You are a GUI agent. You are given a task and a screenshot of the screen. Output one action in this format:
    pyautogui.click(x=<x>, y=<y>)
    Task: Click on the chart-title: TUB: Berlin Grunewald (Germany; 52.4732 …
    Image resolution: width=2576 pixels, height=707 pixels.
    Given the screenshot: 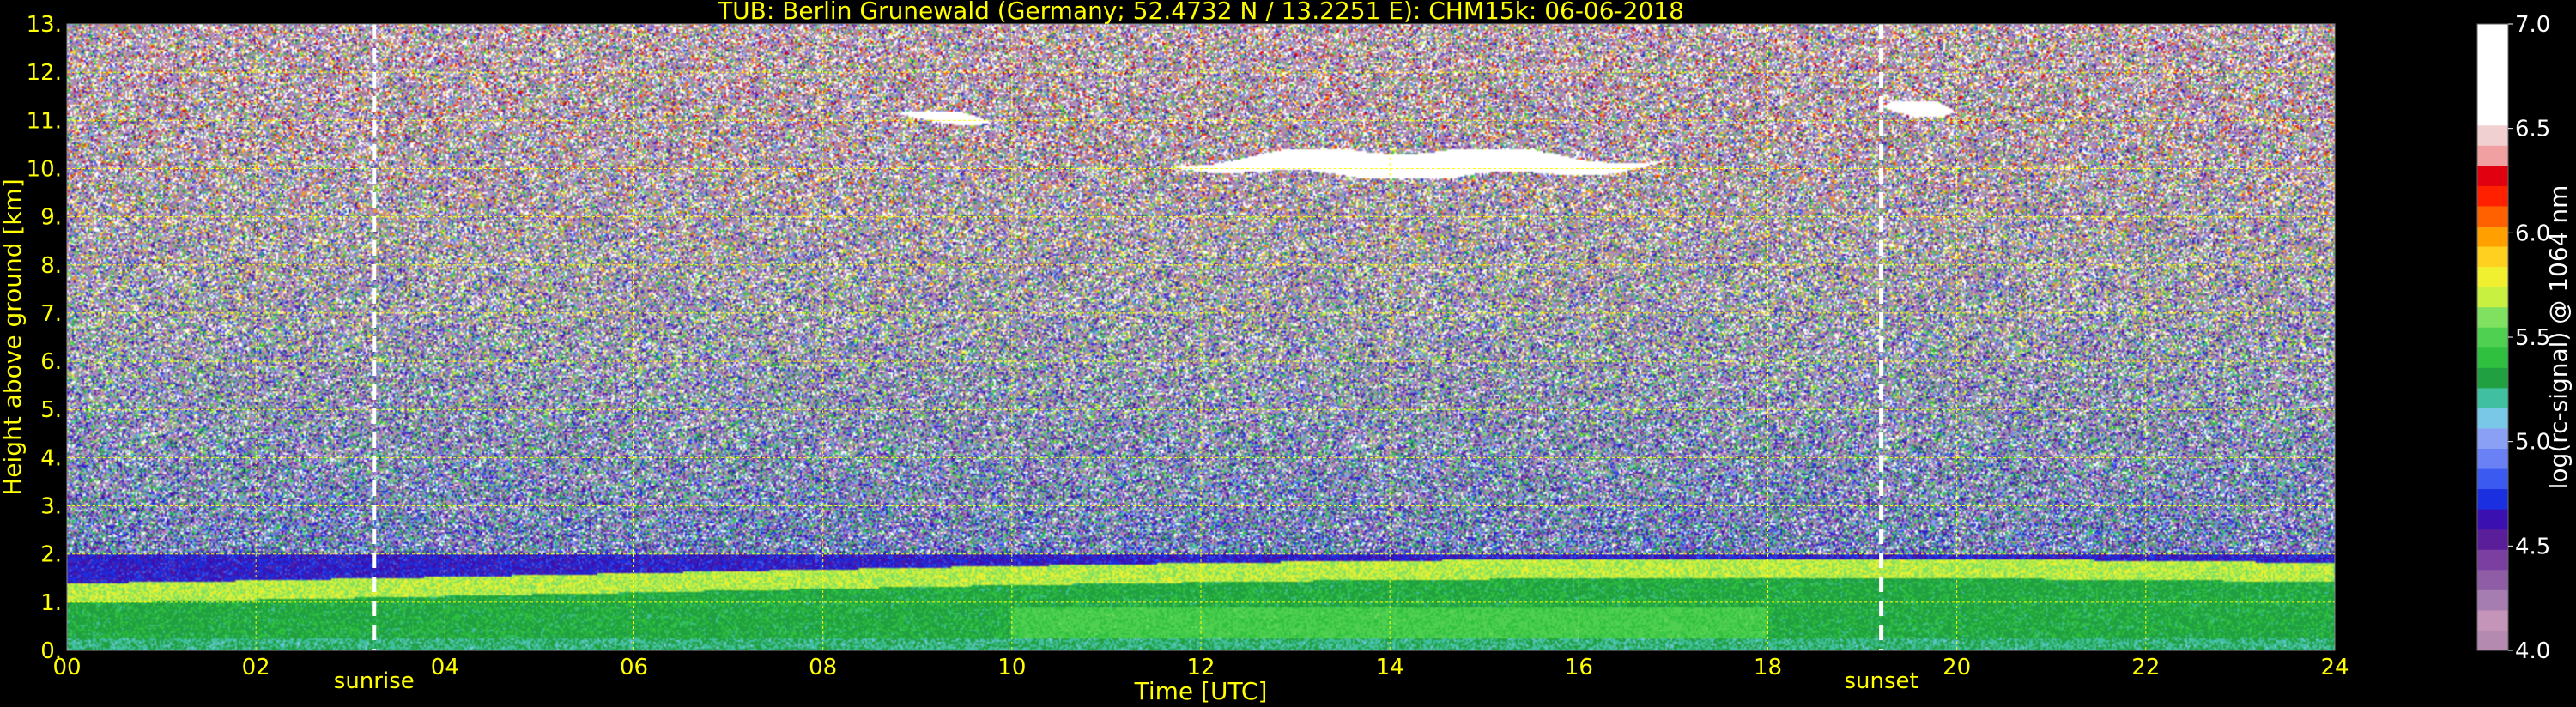 What is the action you would take?
    pyautogui.click(x=1200, y=12)
    